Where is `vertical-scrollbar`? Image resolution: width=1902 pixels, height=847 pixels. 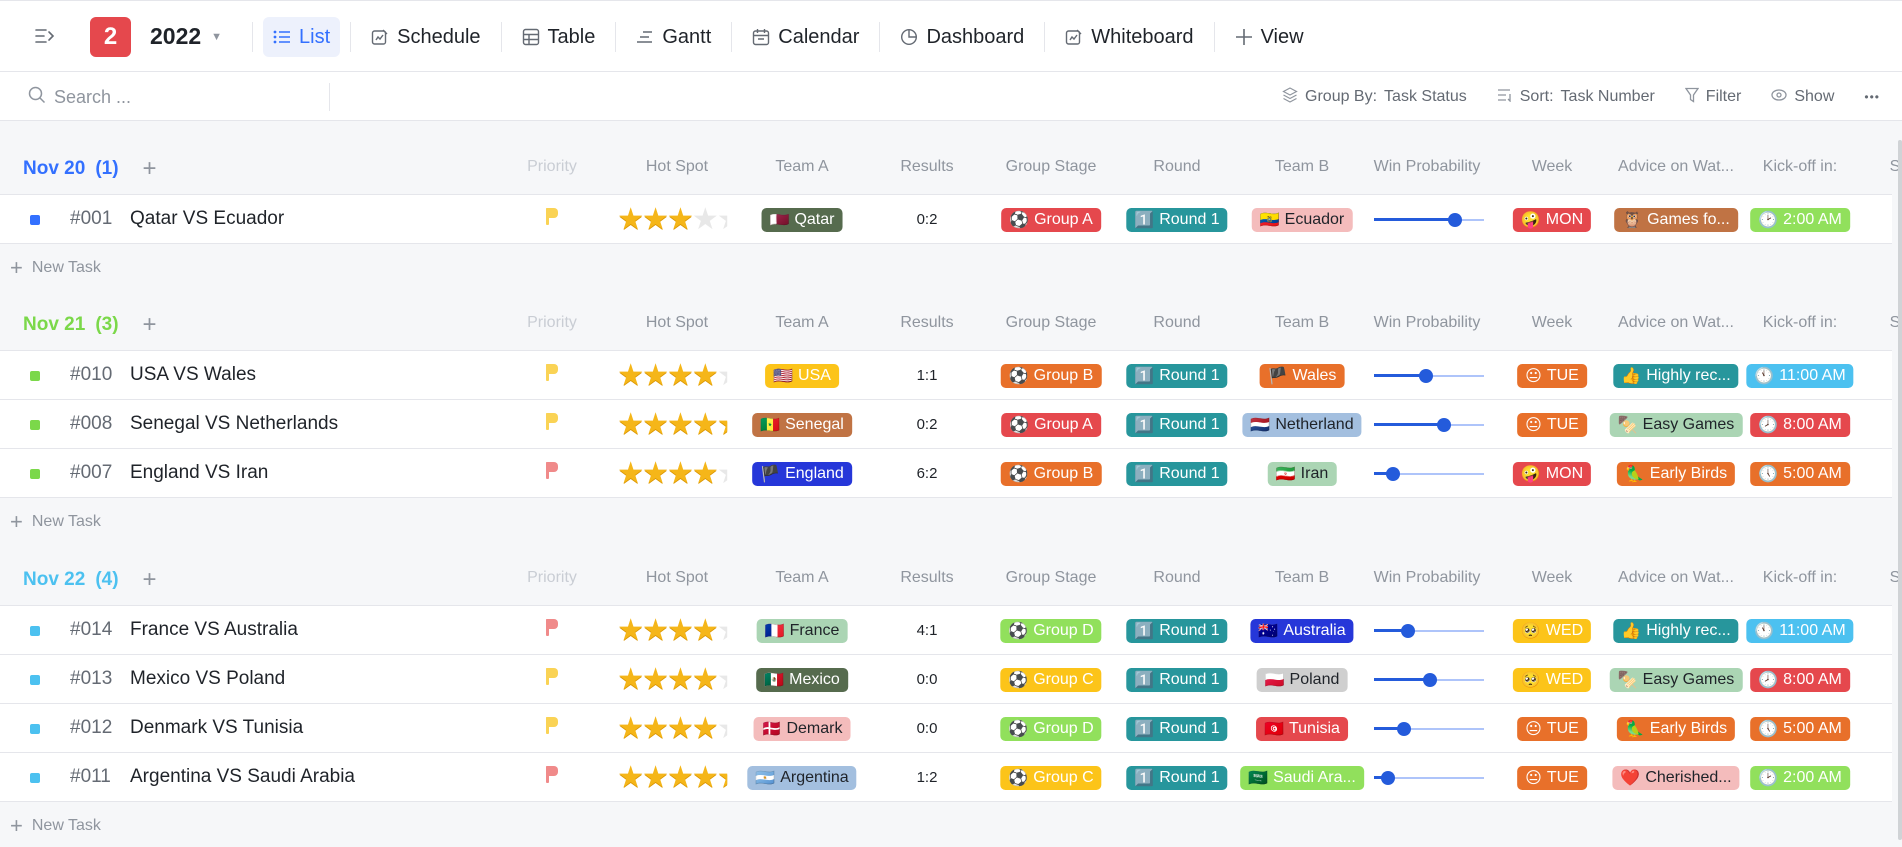
vertical-scrollbar is located at coordinates (1900, 490).